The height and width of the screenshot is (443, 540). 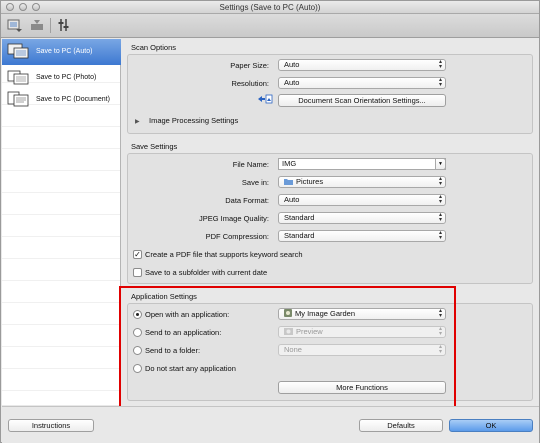 What do you see at coordinates (37, 25) in the screenshot?
I see `scan-from-operation-panel-icon` at bounding box center [37, 25].